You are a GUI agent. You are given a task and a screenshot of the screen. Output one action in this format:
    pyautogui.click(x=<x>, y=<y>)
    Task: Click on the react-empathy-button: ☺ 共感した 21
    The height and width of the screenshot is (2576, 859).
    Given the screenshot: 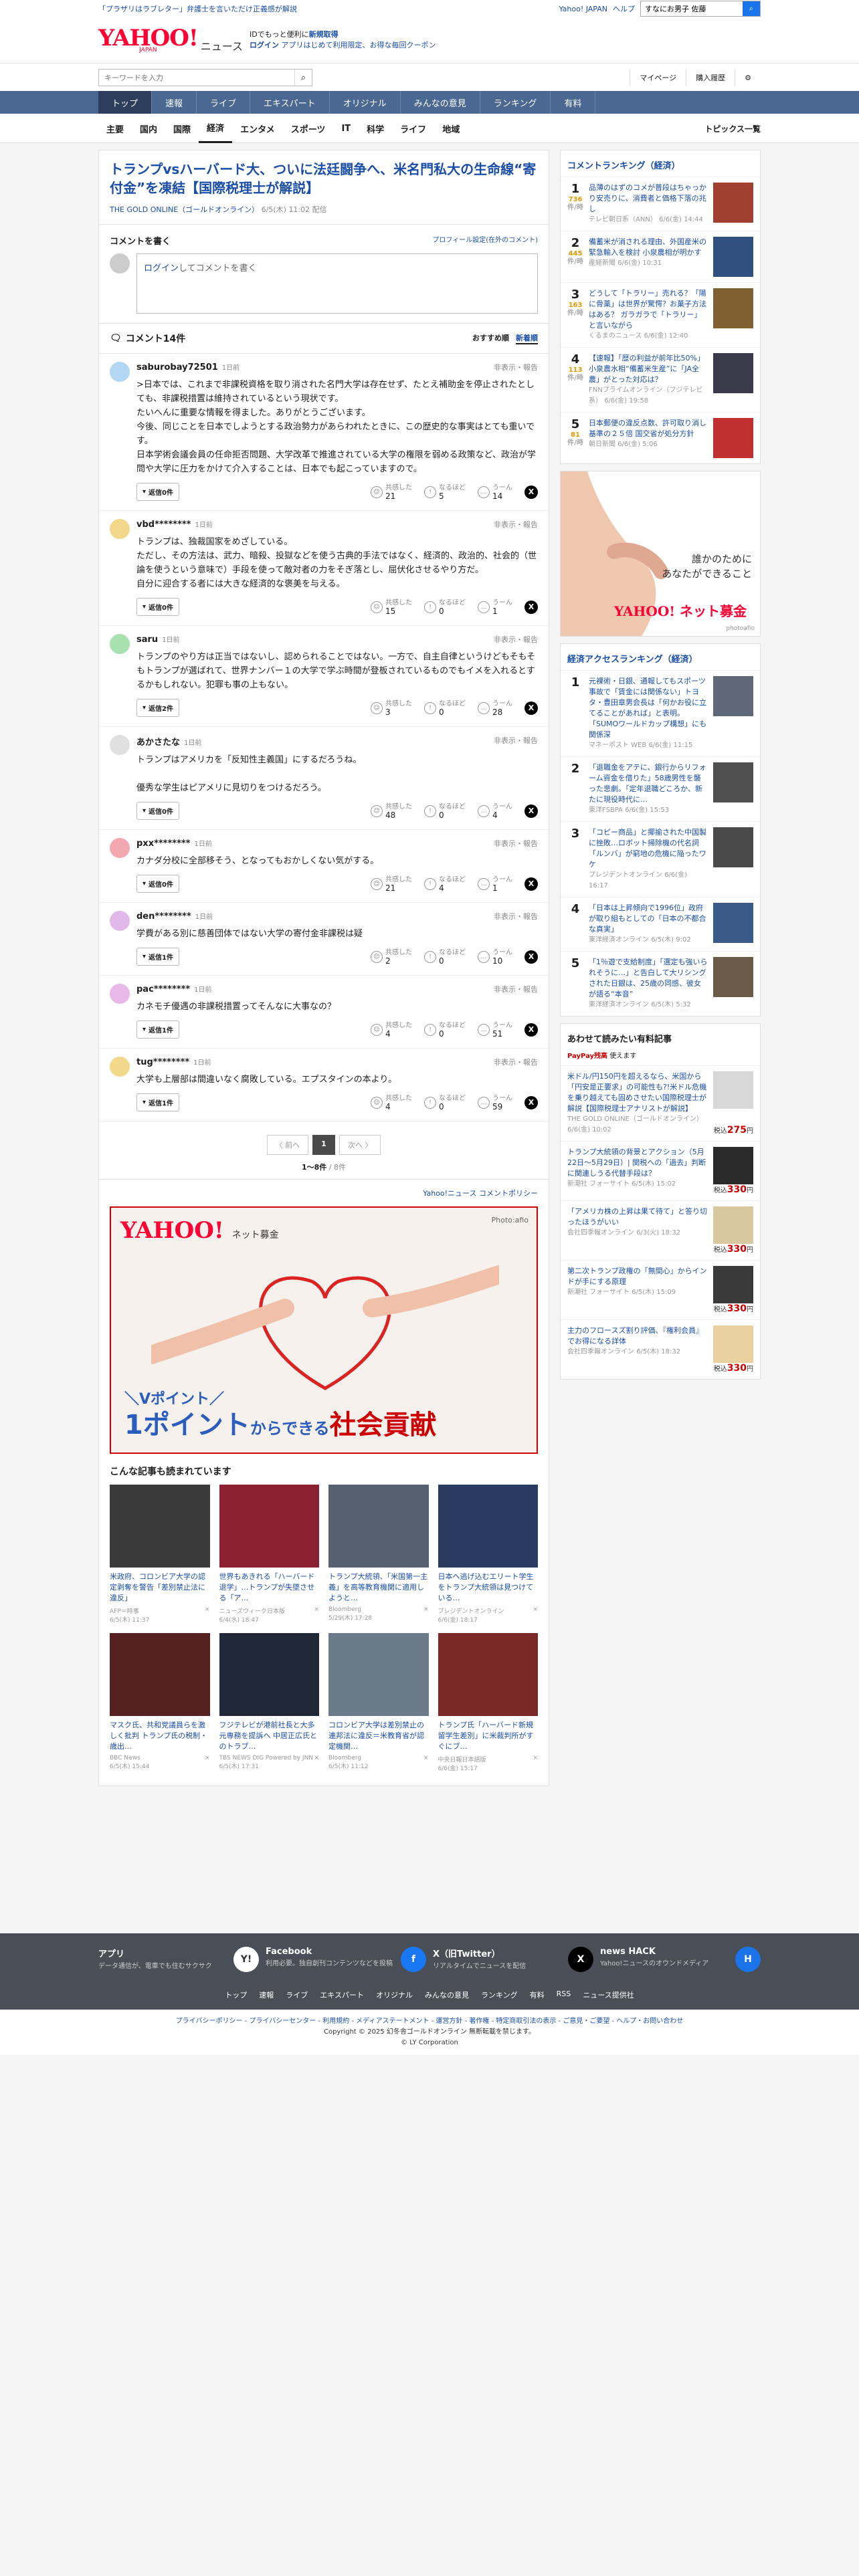 What is the action you would take?
    pyautogui.click(x=391, y=492)
    